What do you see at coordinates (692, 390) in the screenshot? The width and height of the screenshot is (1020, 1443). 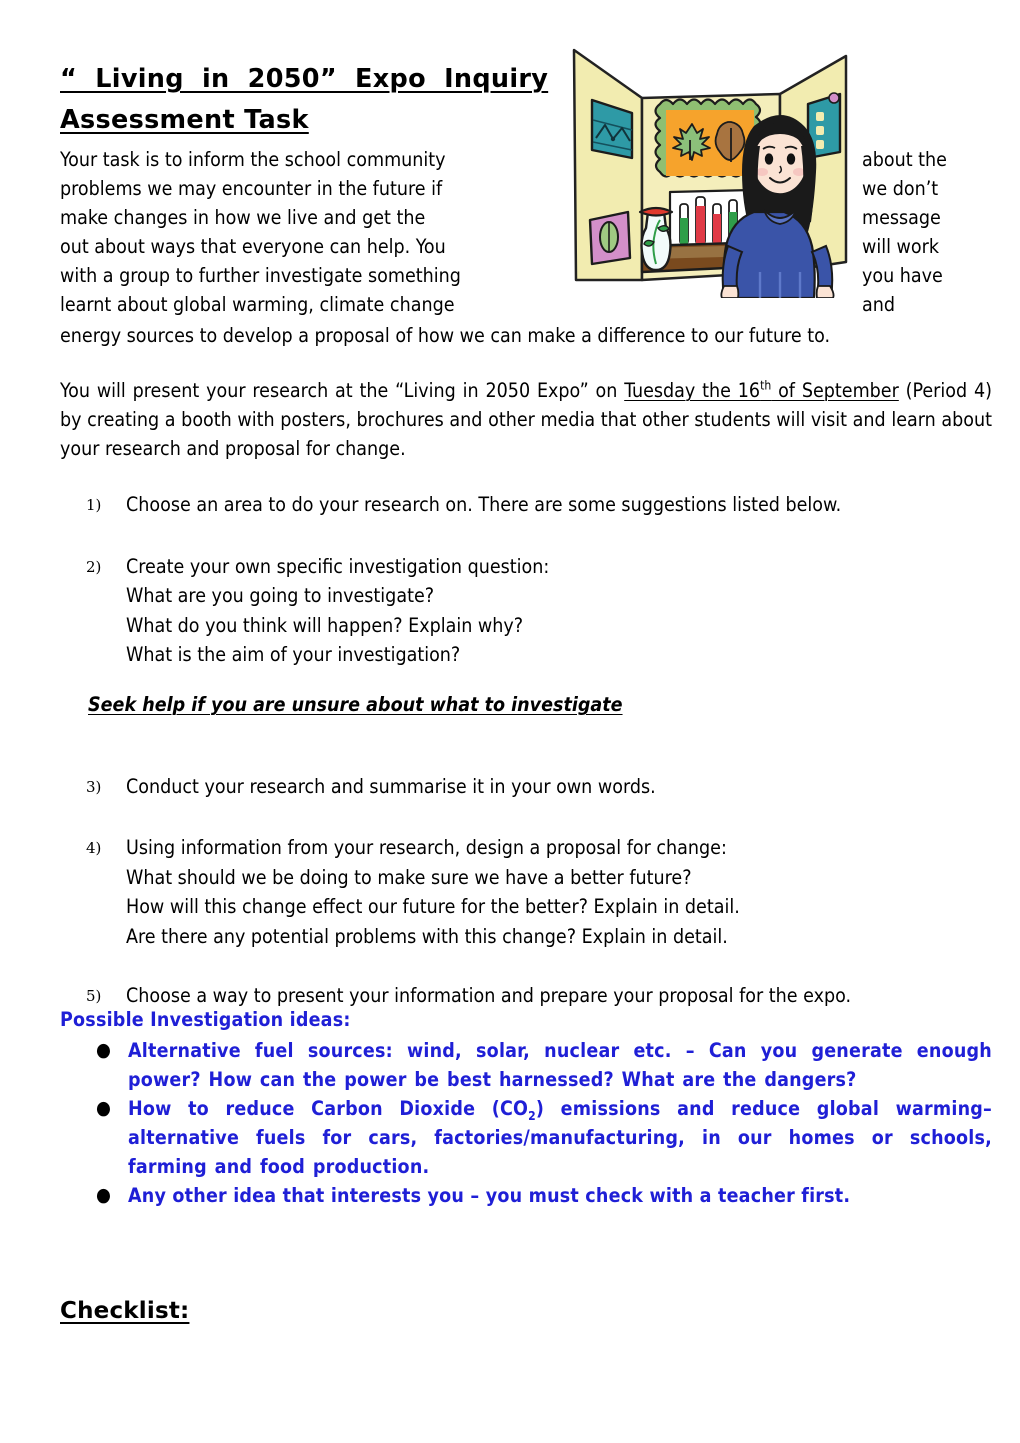 I see `expo-date-a: Tuesday the 16` at bounding box center [692, 390].